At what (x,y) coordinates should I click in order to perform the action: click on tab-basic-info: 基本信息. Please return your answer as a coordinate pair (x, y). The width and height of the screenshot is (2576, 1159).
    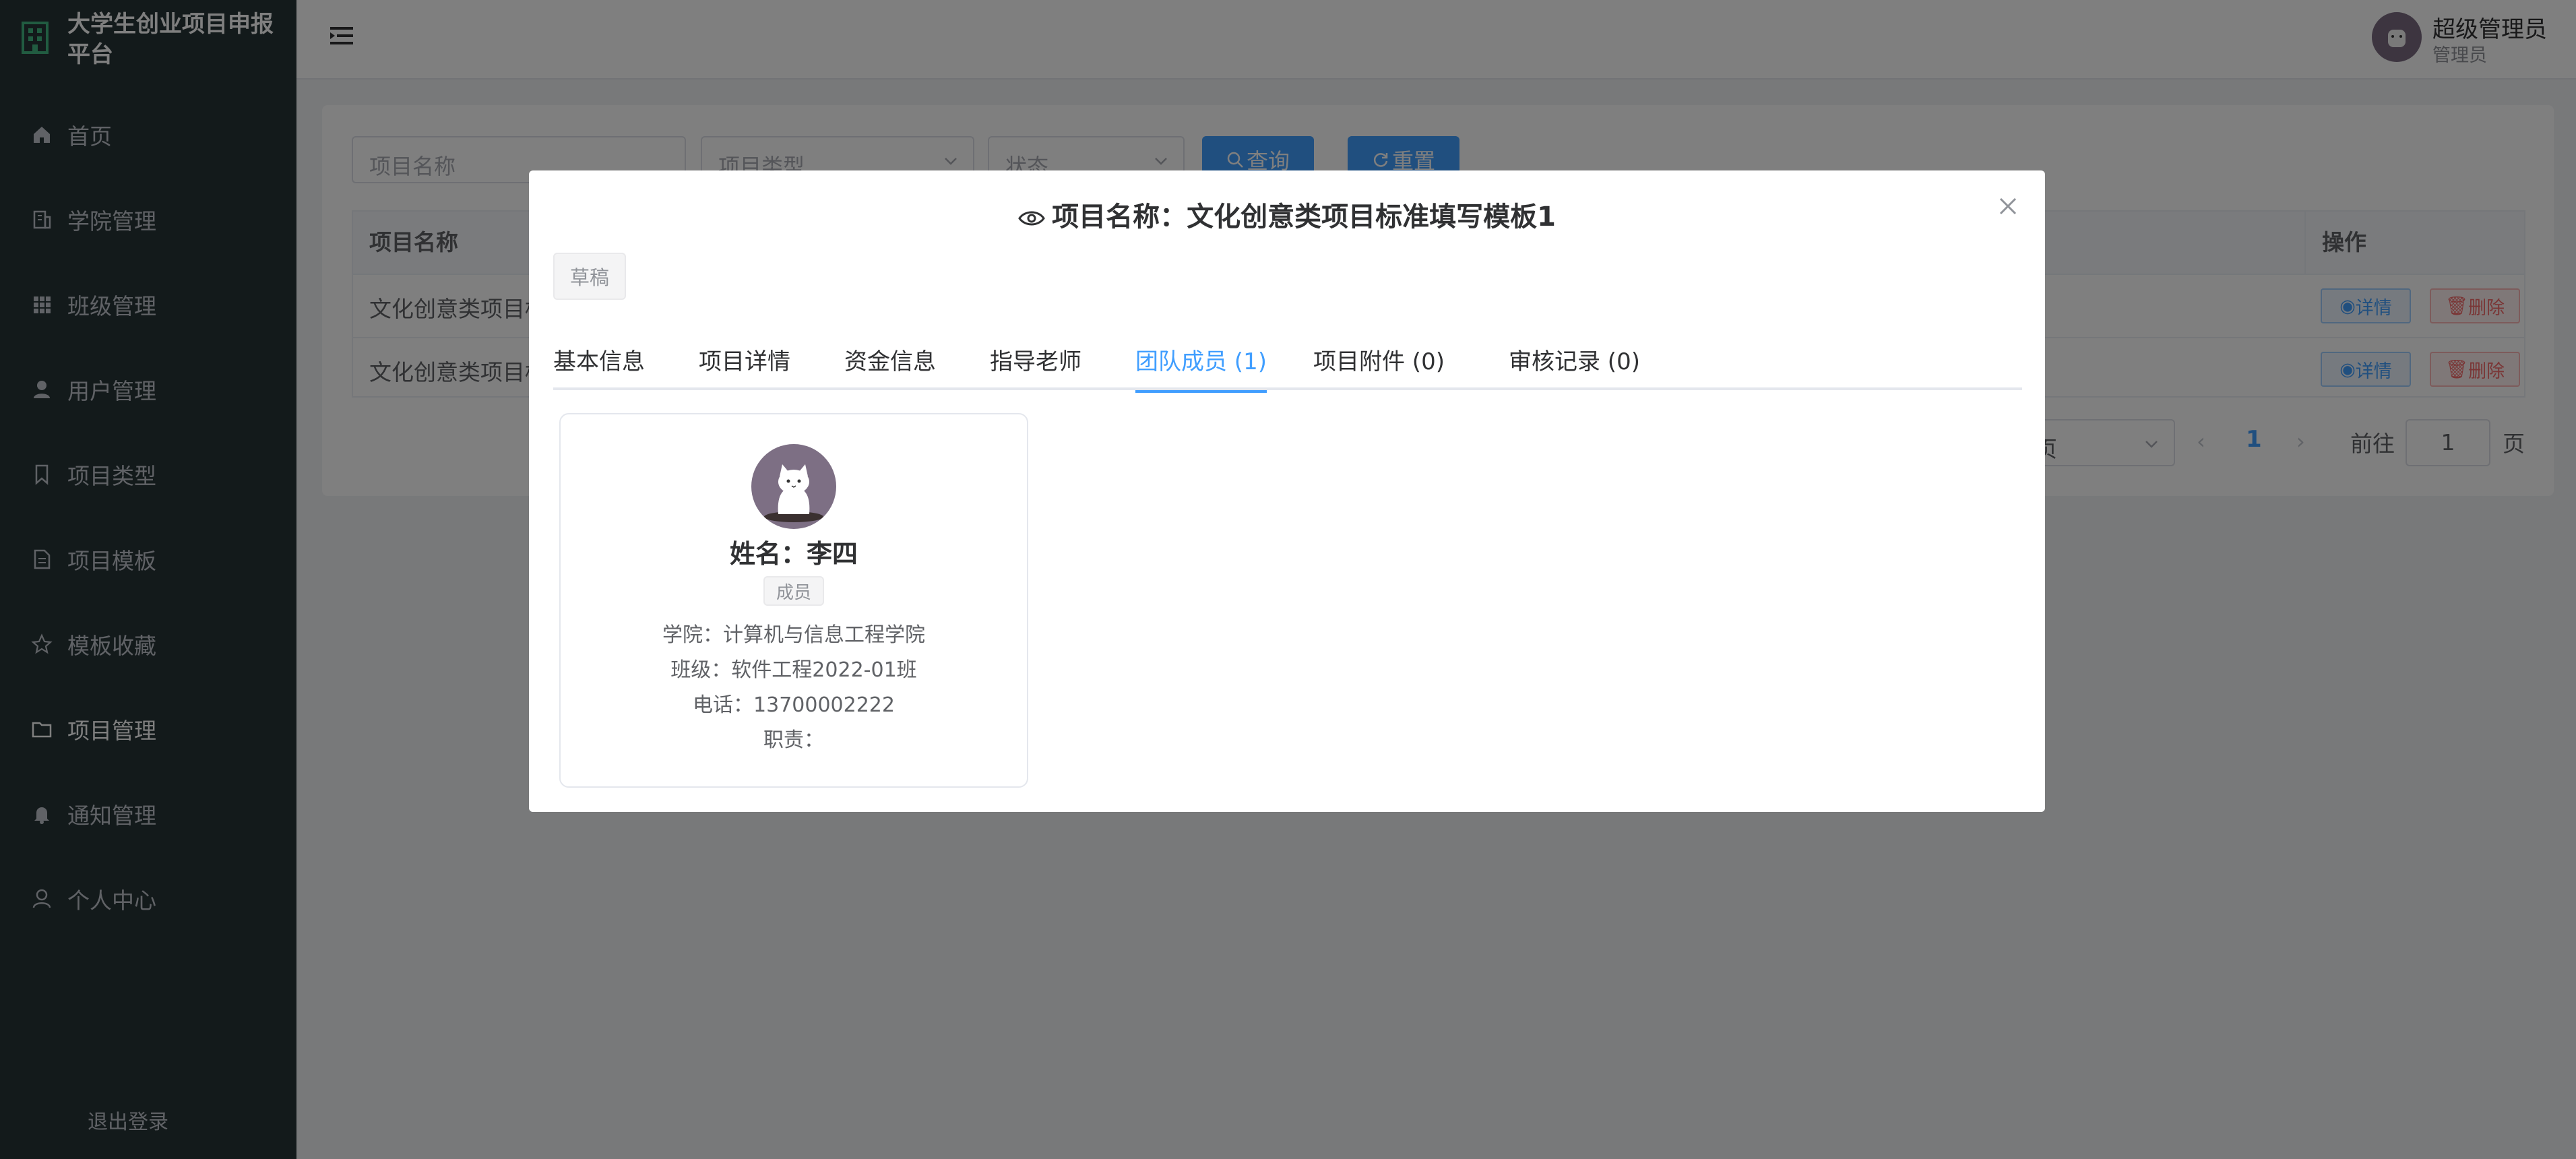
    Looking at the image, I should click on (599, 366).